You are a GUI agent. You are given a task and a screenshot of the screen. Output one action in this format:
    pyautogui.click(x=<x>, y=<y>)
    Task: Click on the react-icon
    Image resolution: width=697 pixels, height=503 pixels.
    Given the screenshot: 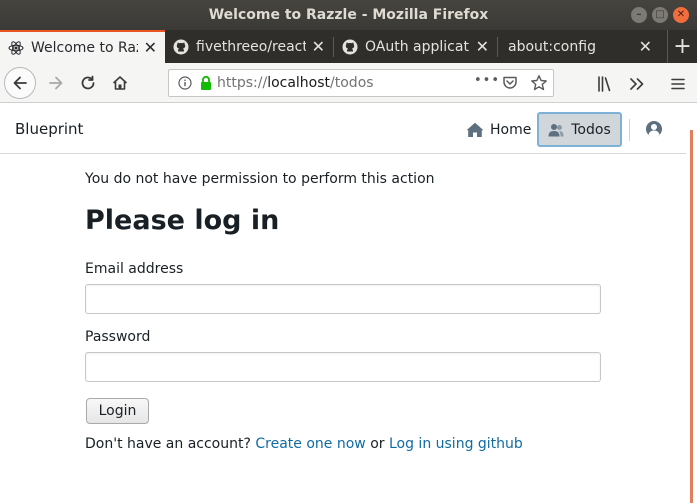 What is the action you would take?
    pyautogui.click(x=16, y=47)
    